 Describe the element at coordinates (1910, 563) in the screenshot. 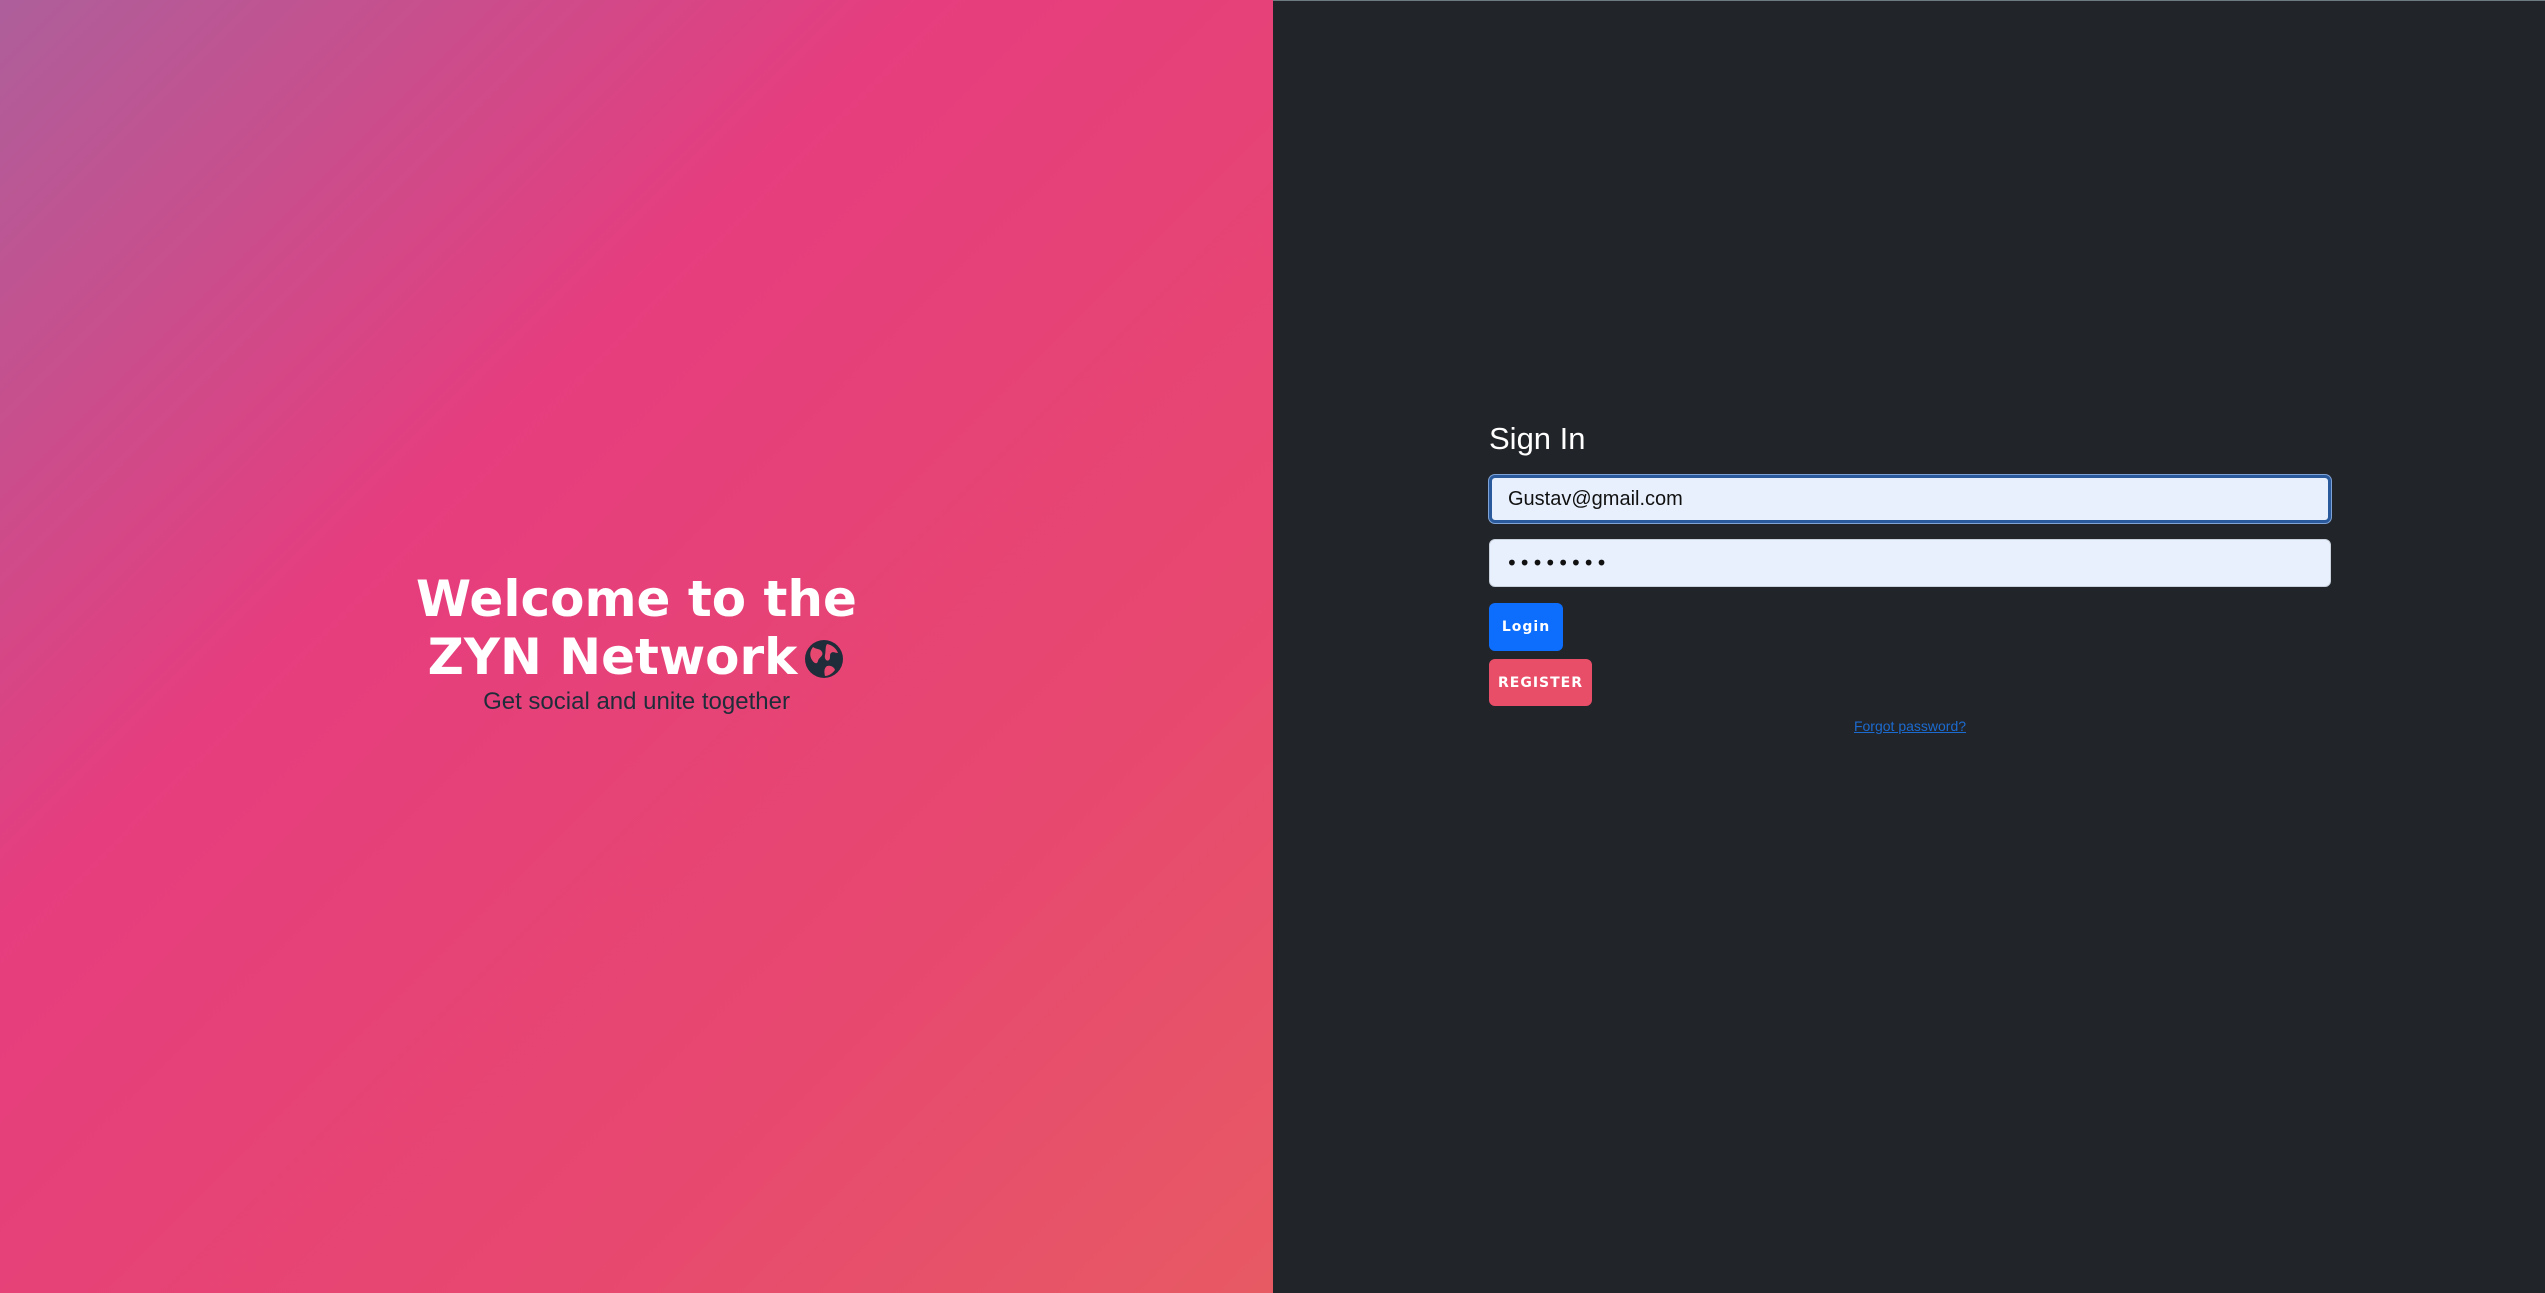

I see `password-field` at that location.